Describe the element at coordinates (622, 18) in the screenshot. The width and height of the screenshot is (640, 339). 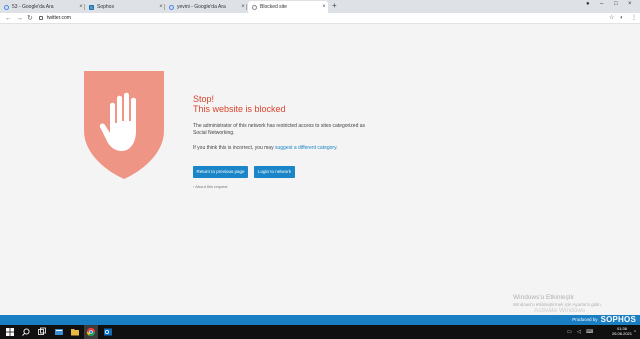
I see `profile-icon: ◐` at that location.